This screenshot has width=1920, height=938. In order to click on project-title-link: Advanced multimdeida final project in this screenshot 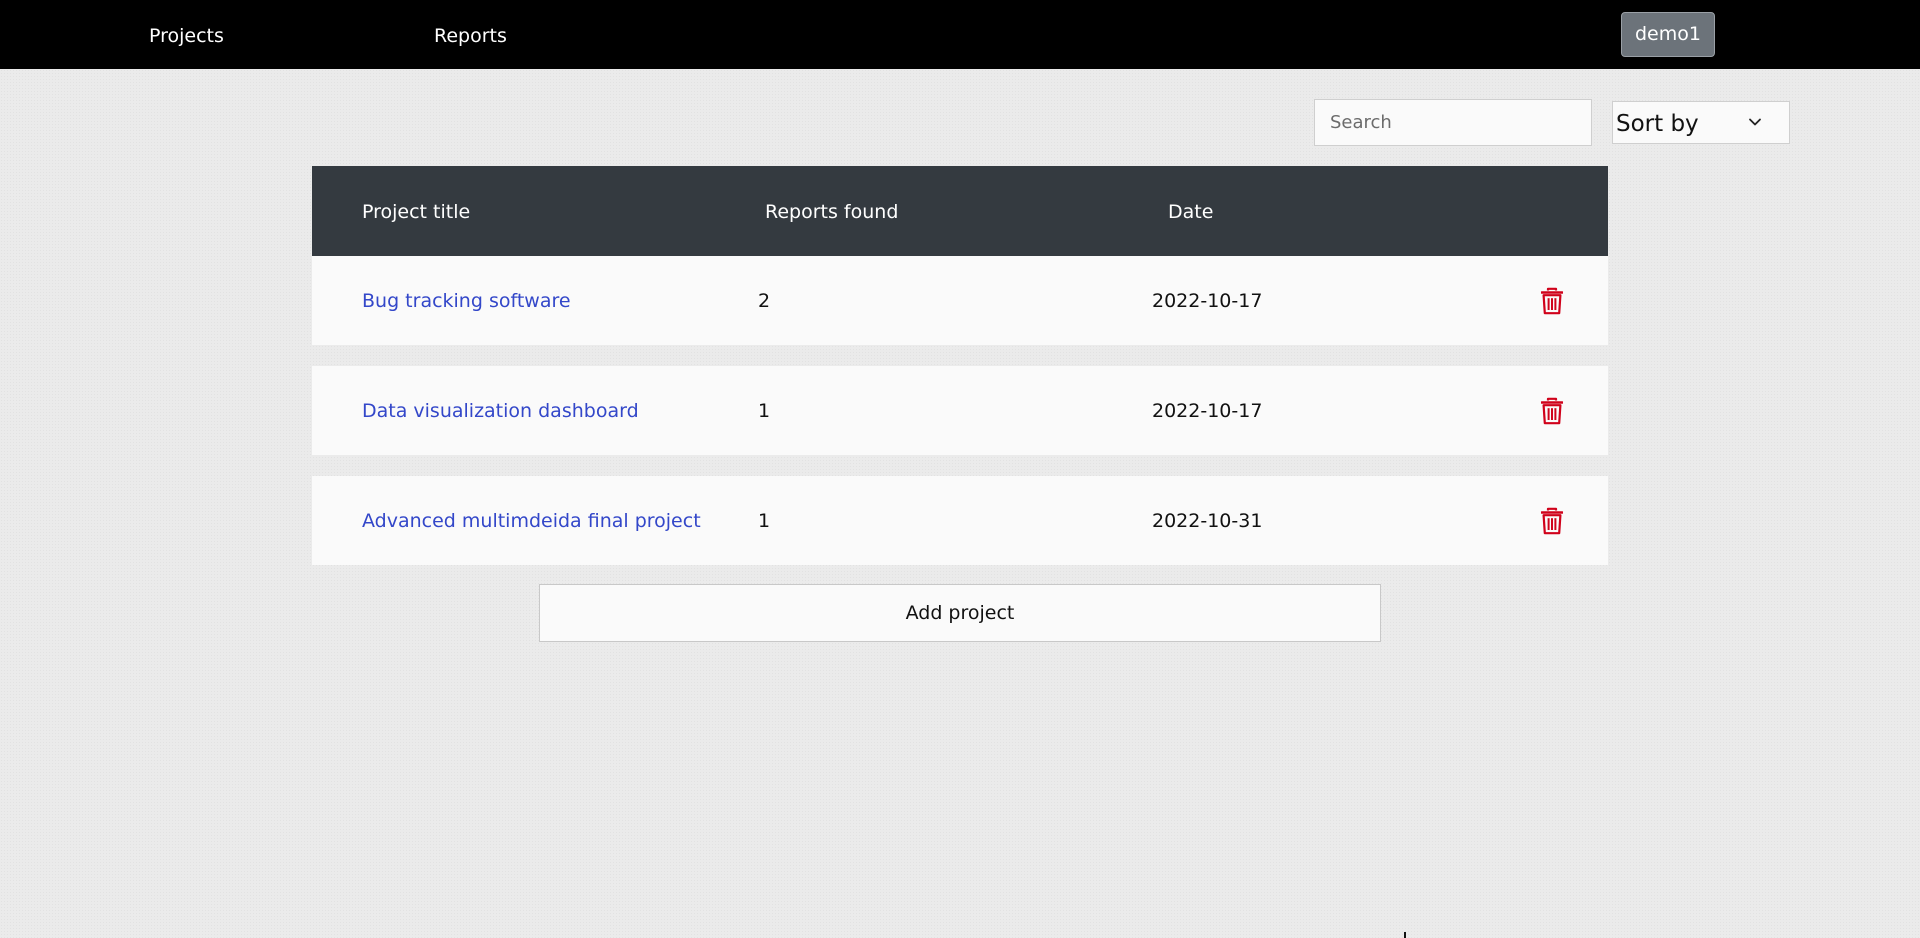, I will do `click(531, 521)`.